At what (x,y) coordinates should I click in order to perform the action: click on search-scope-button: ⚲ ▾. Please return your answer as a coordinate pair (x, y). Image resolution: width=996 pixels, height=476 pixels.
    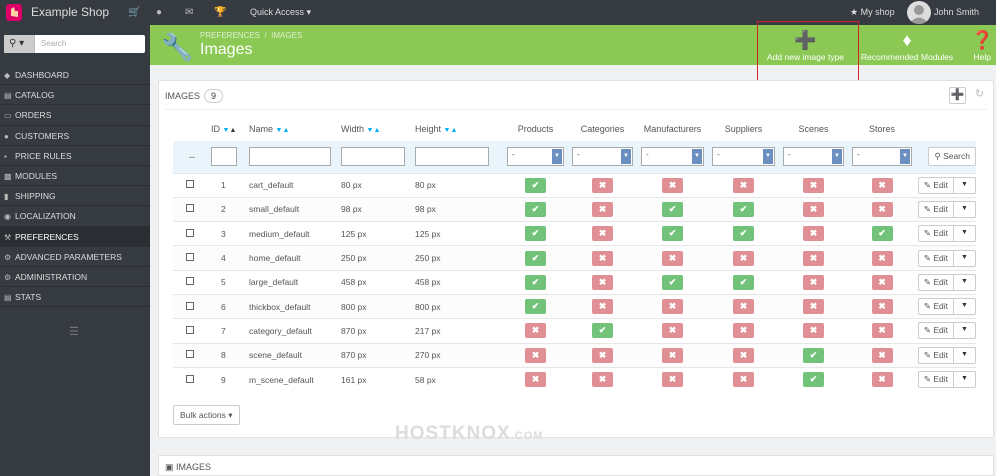
    Looking at the image, I should click on (19, 44).